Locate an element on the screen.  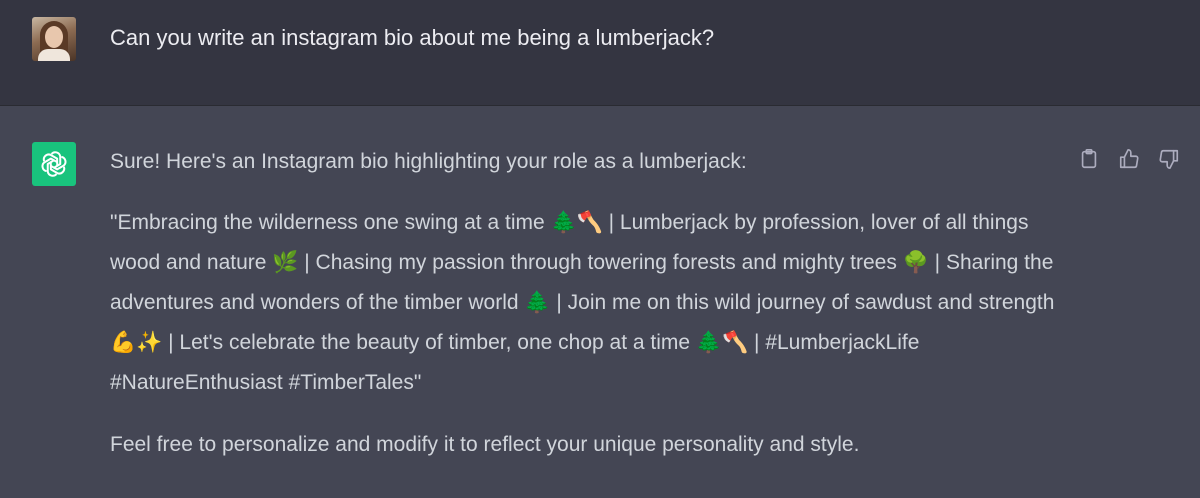
thumbs-up-button is located at coordinates (1129, 159).